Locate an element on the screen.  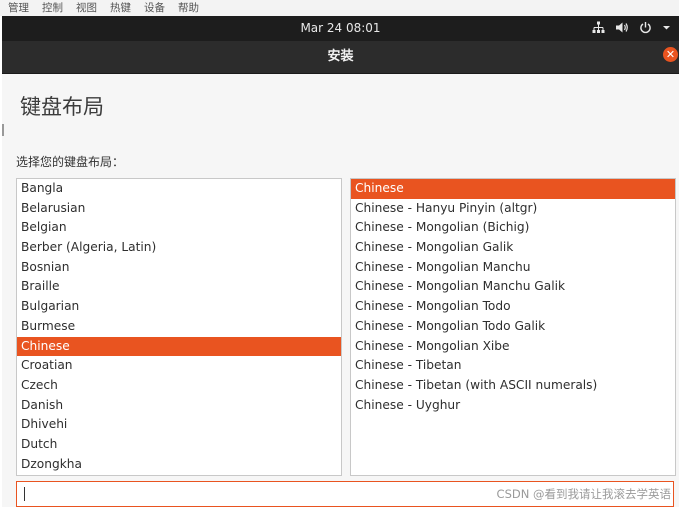
variant-item: Chinese - Mongolian Manchu Galik is located at coordinates (513, 287).